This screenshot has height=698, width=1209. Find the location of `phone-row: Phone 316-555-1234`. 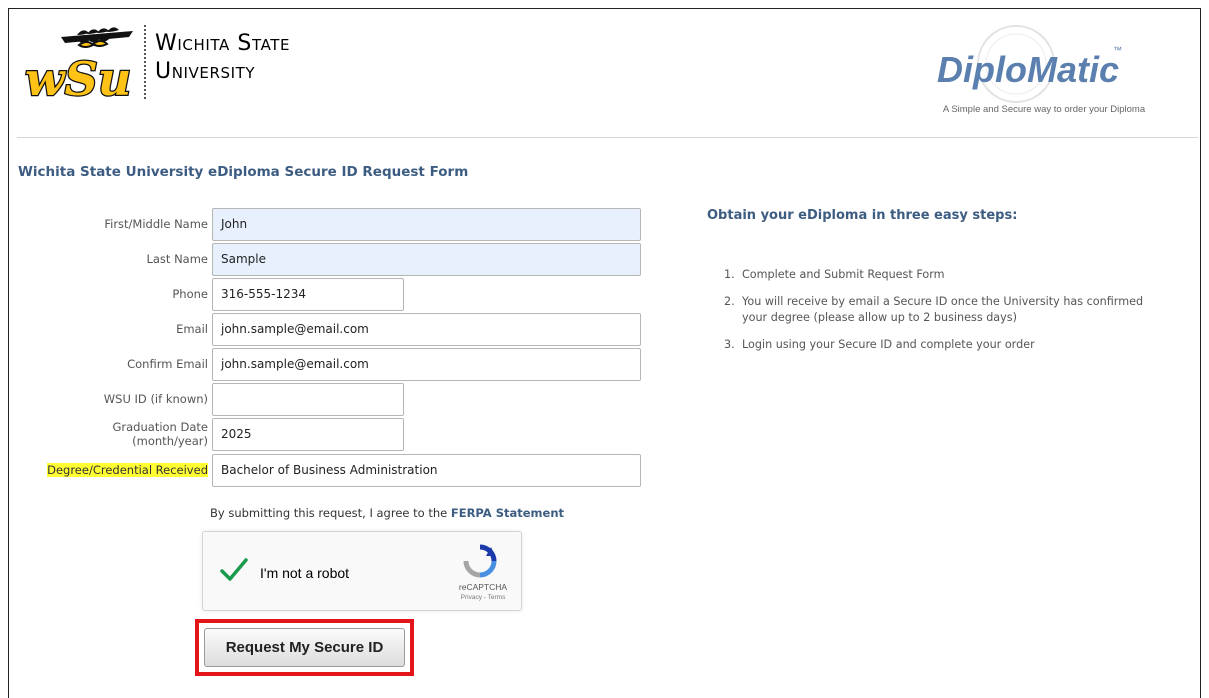

phone-row: Phone 316-555-1234 is located at coordinates (329, 295).